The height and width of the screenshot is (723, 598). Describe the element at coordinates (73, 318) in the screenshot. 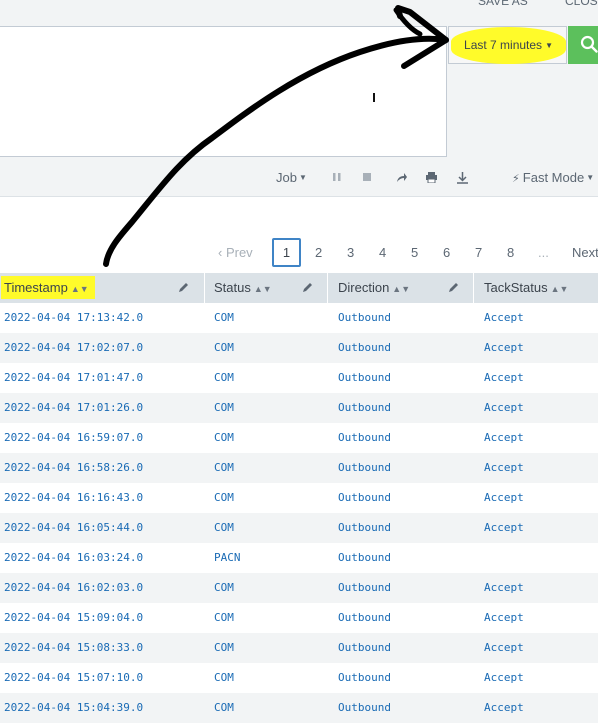

I see `cell-timestamp: 2022-04-04 17:13:42.0` at that location.